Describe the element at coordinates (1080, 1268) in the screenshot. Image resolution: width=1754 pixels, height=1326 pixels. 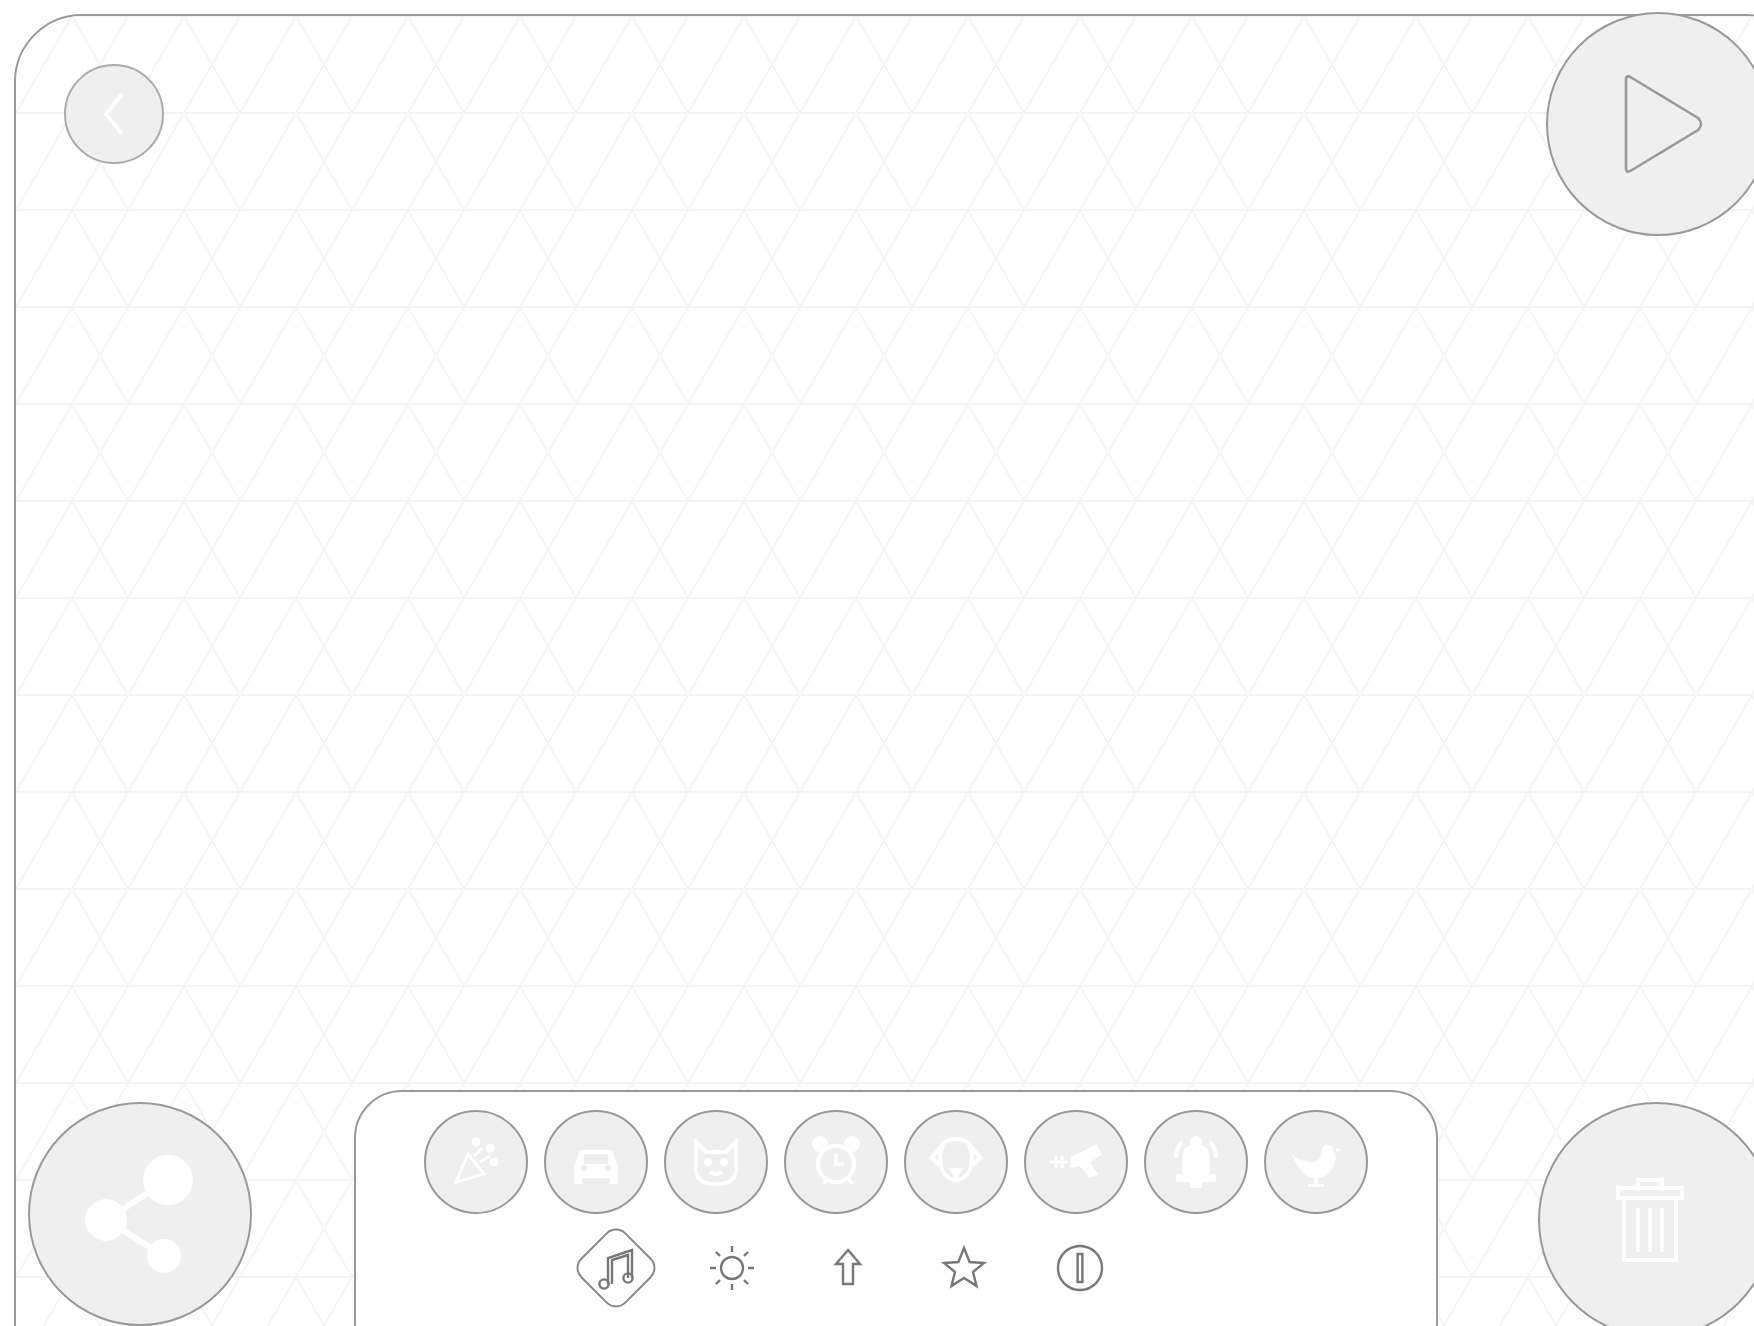
I see `exclamation-icon` at that location.